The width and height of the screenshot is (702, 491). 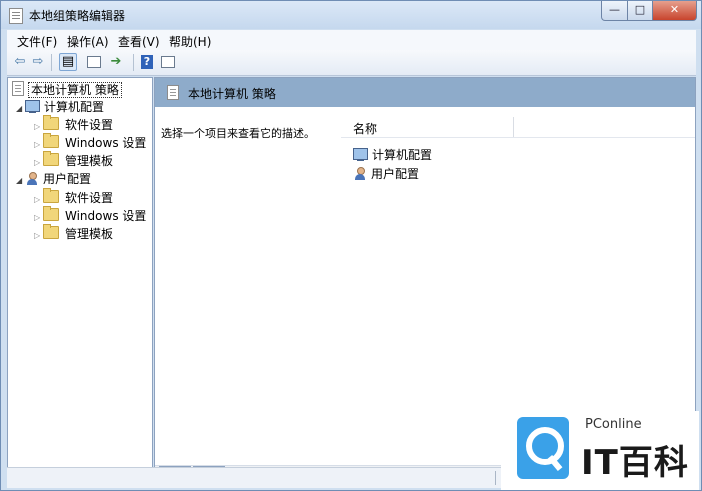 I want to click on details-title: 本地计算机 策略, so click(x=232, y=94).